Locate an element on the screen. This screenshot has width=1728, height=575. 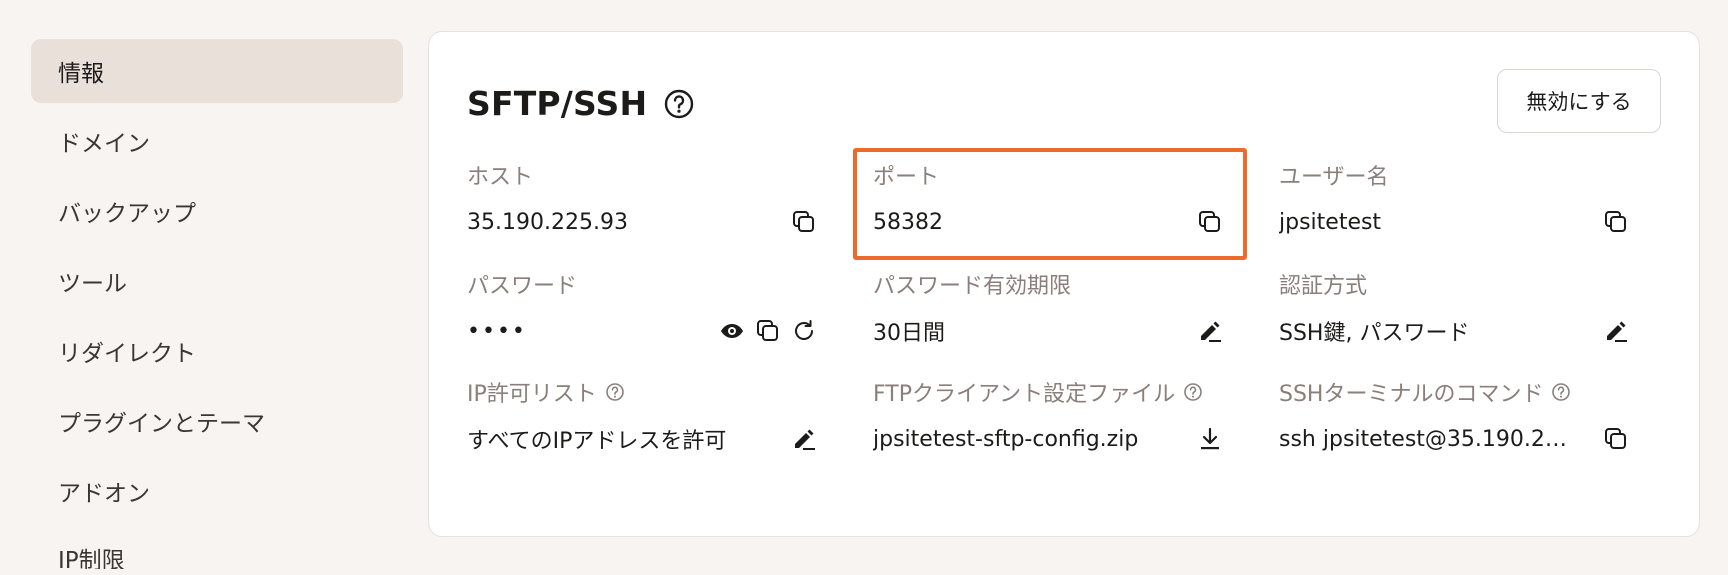
sidebar-item-label: プラグインとテーマ is located at coordinates (161, 424).